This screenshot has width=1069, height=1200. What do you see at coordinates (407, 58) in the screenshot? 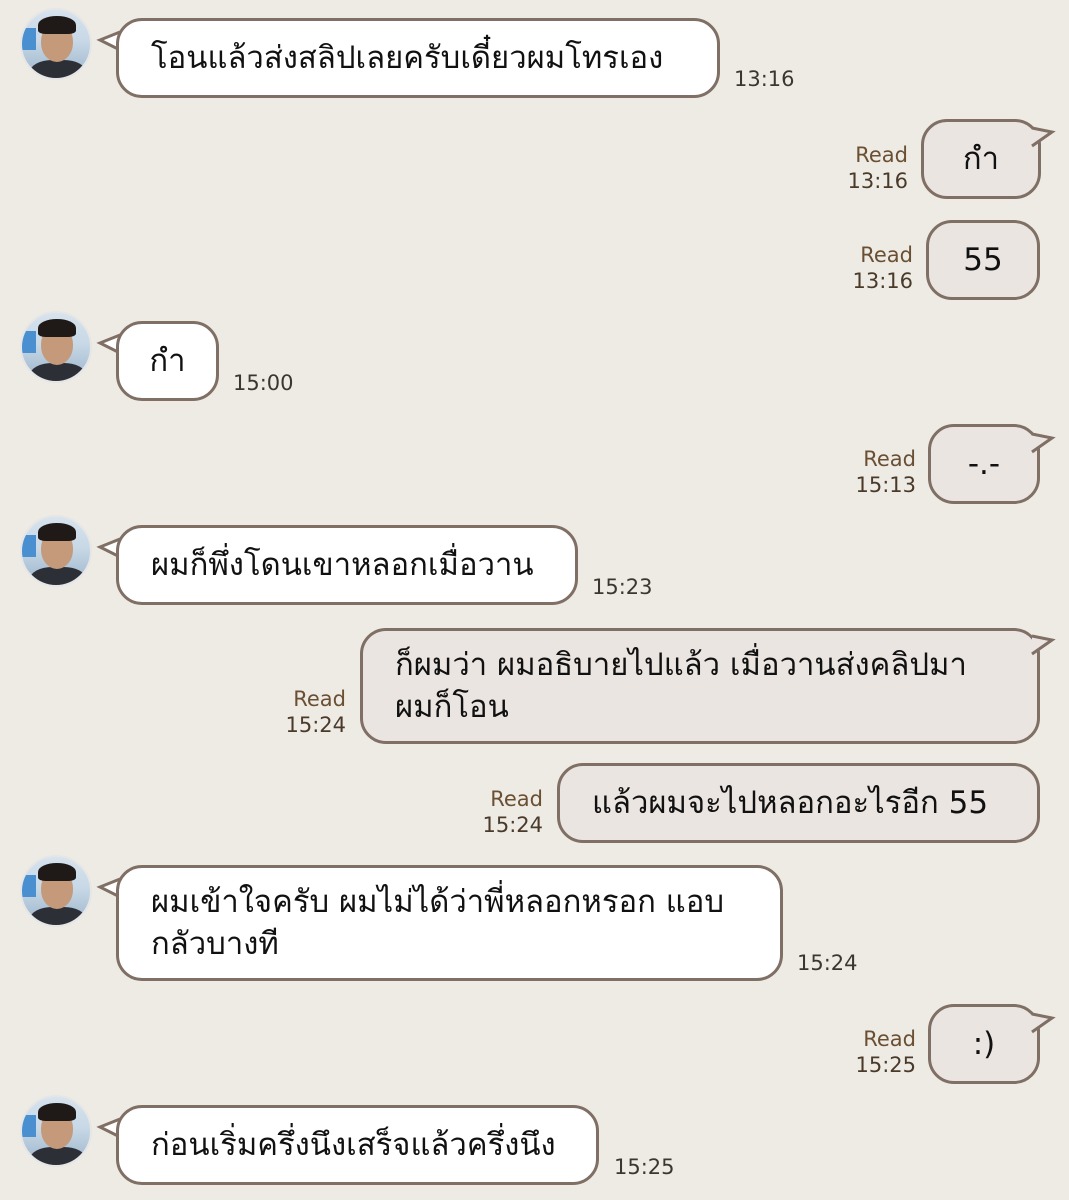
I see `message-text: โอนแล้วส่งสลิปเลยครับเดี๋ยวผมโทรเอง` at bounding box center [407, 58].